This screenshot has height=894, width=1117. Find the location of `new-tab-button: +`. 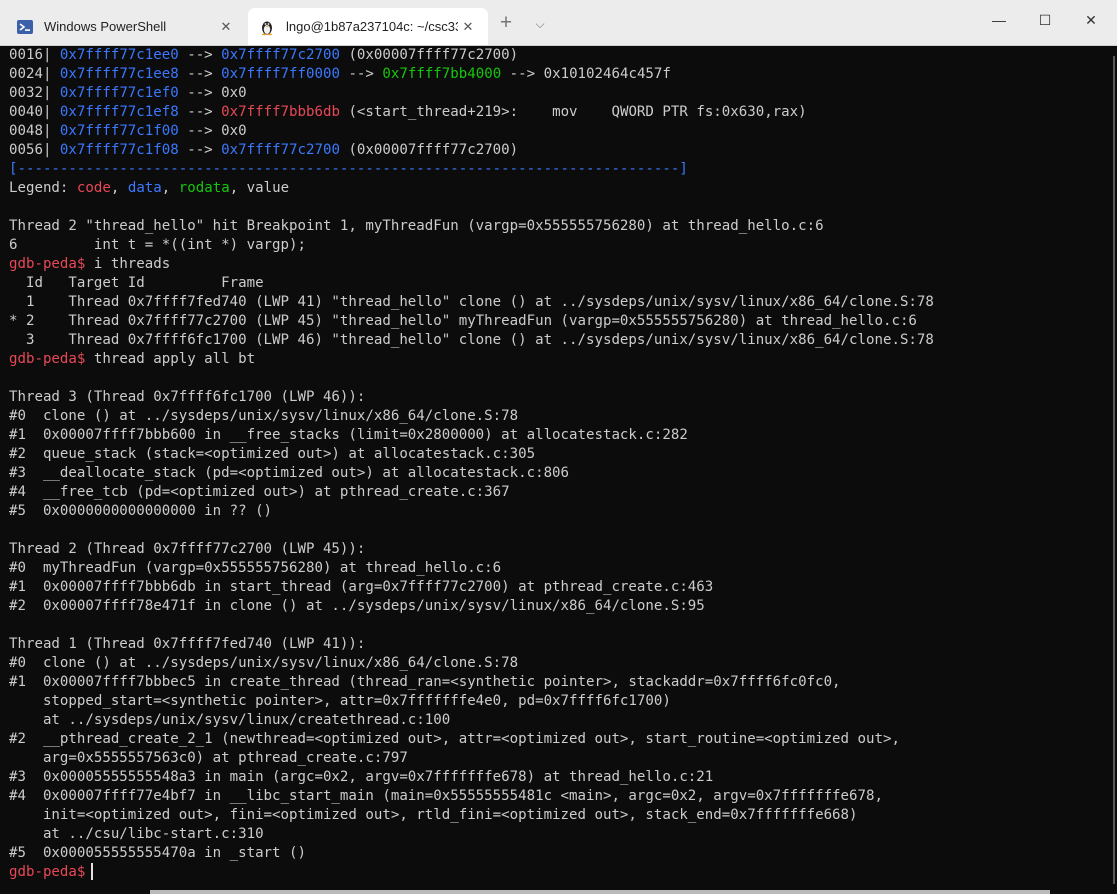

new-tab-button: + is located at coordinates (506, 24).